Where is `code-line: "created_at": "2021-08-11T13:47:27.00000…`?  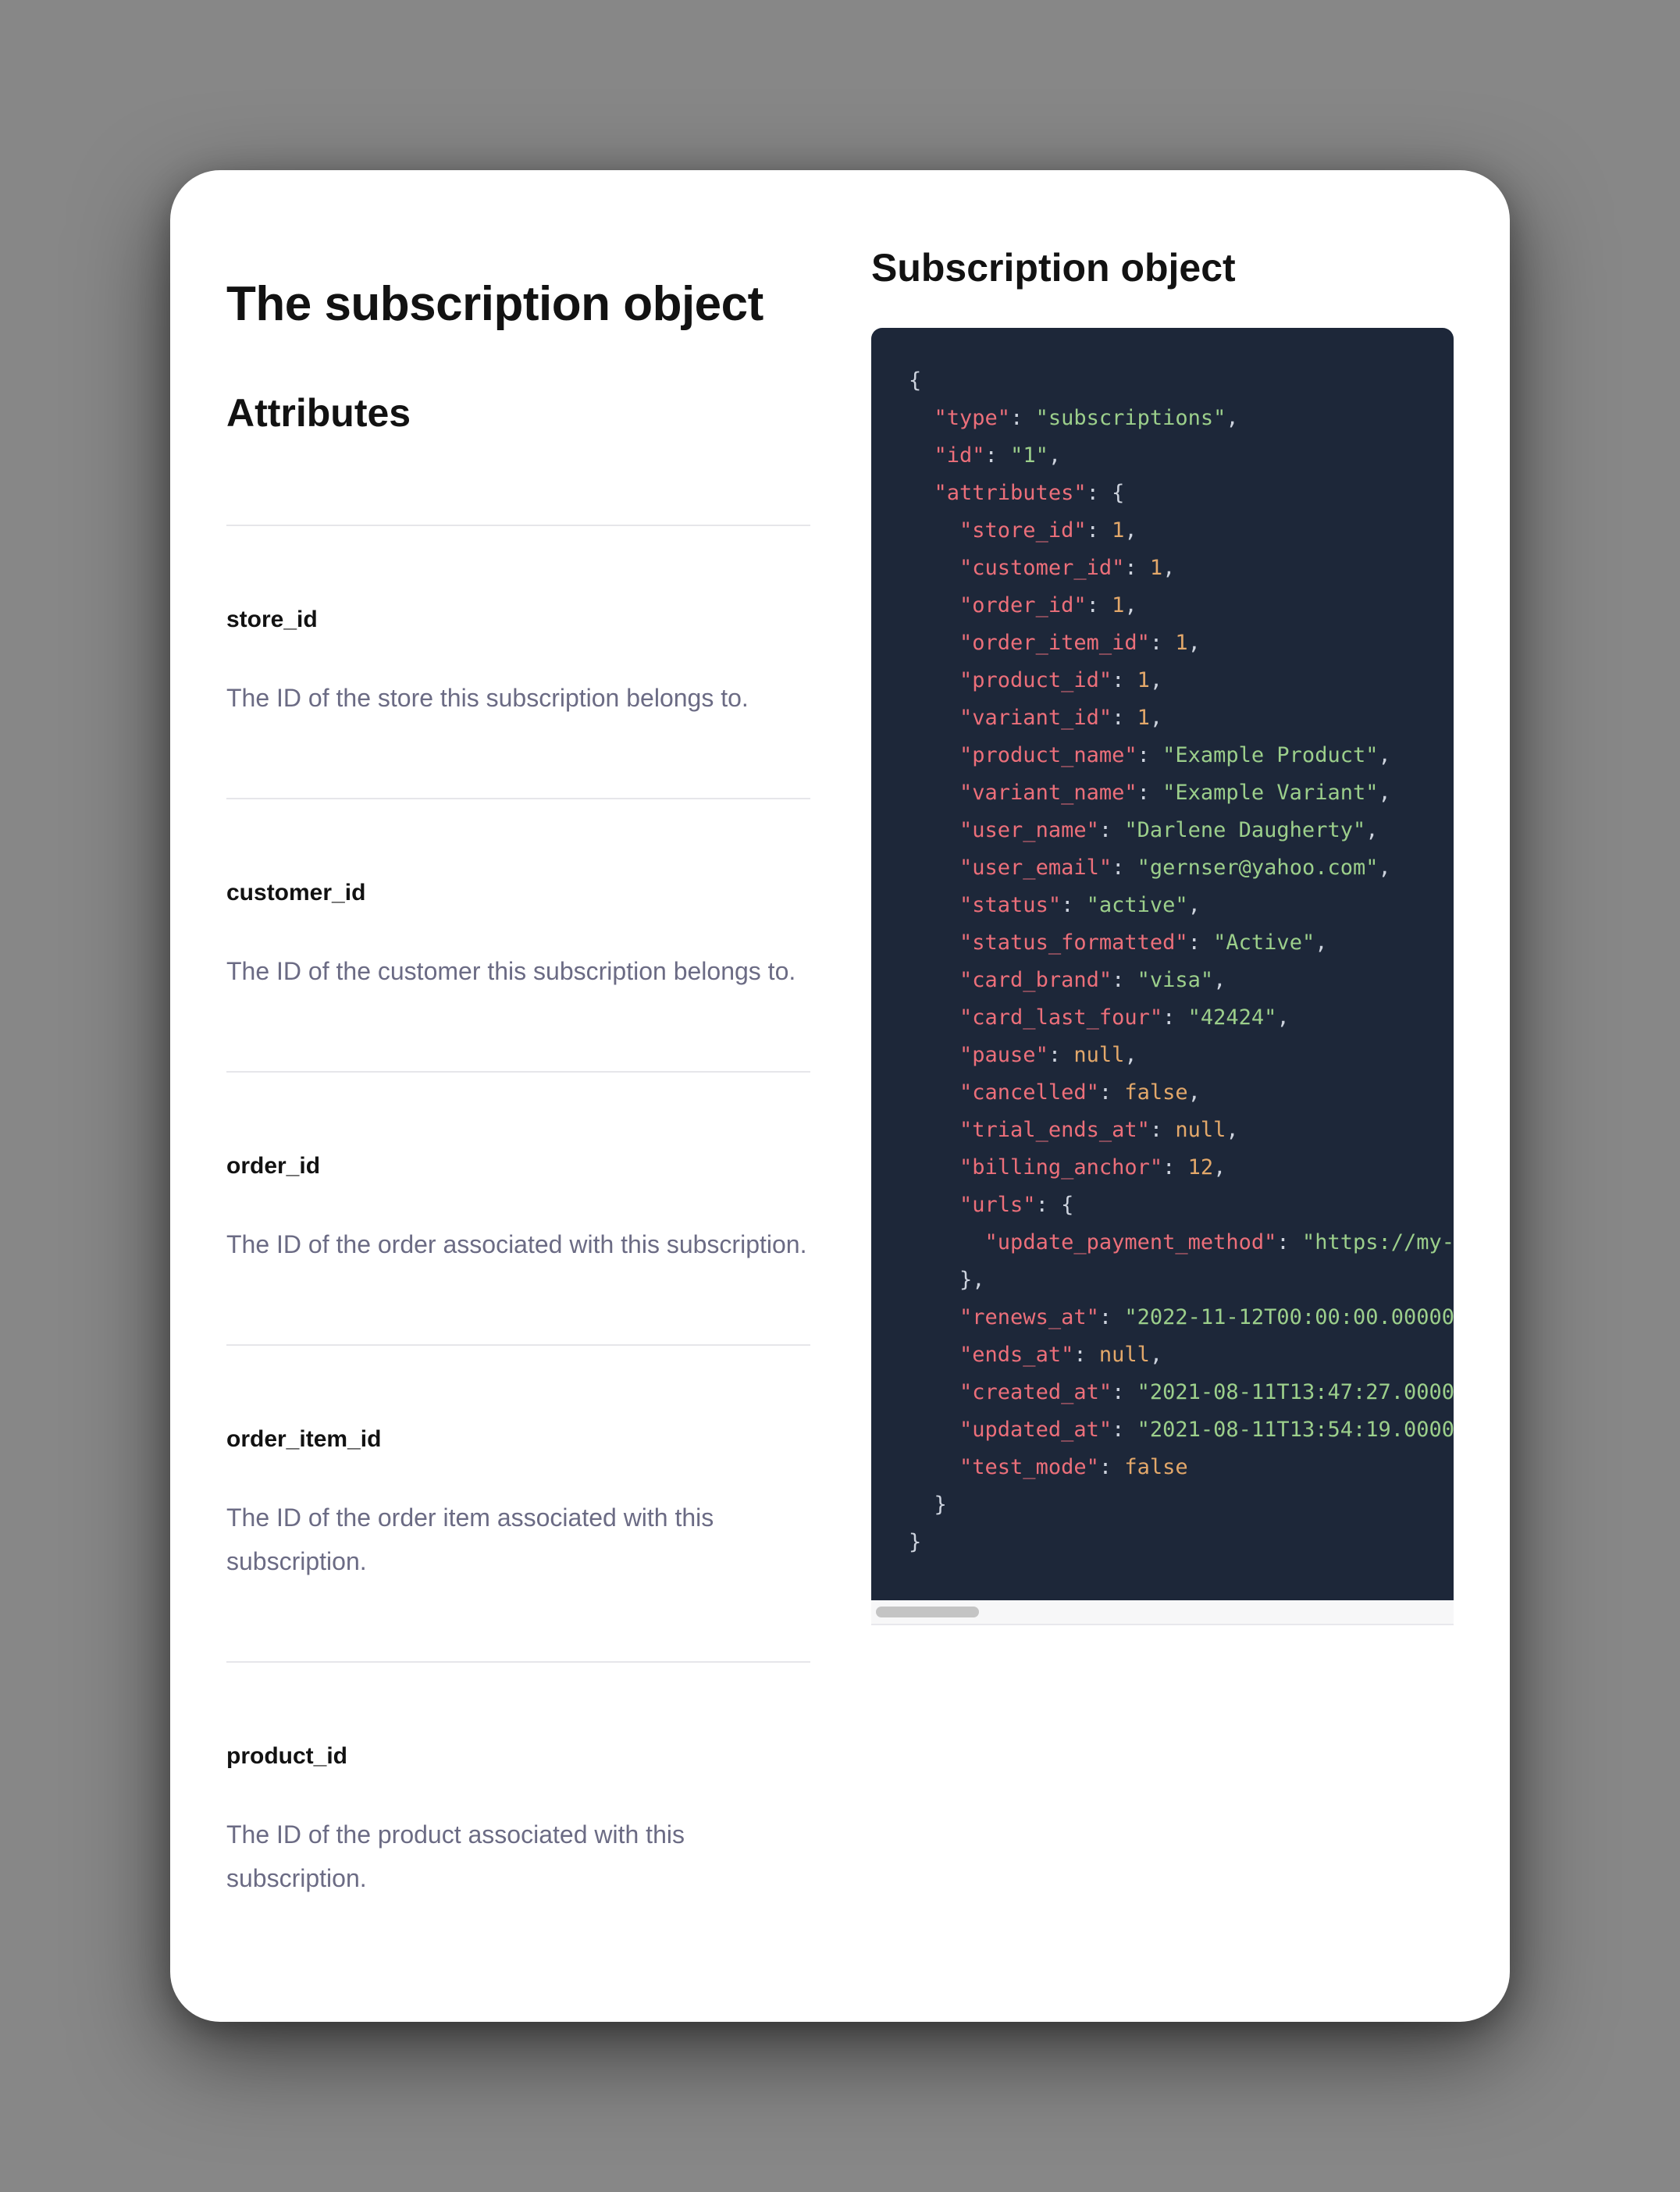 code-line: "created_at": "2021-08-11T13:47:27.00000… is located at coordinates (1181, 1392).